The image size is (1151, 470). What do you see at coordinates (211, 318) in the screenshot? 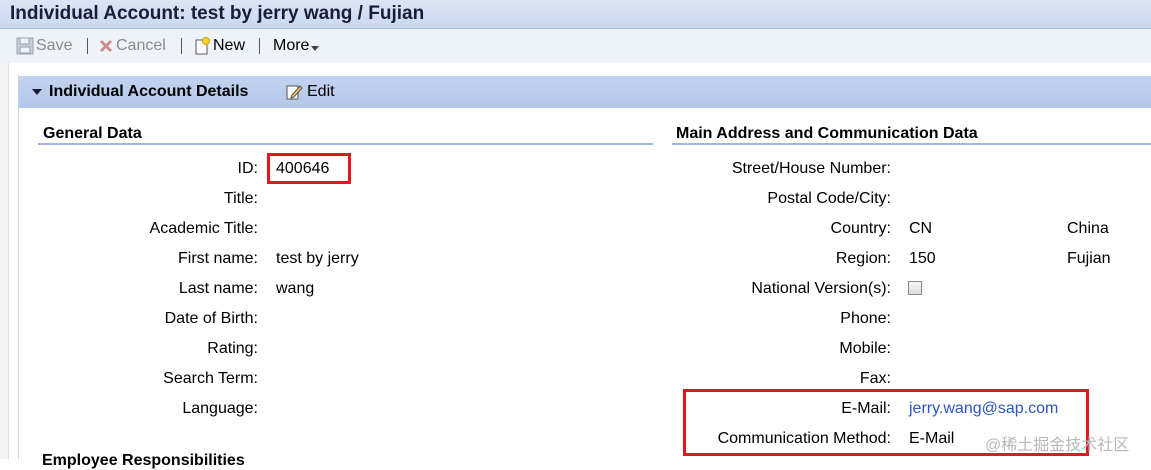
I see `field-label-date-of-birth: Date of Birth:` at bounding box center [211, 318].